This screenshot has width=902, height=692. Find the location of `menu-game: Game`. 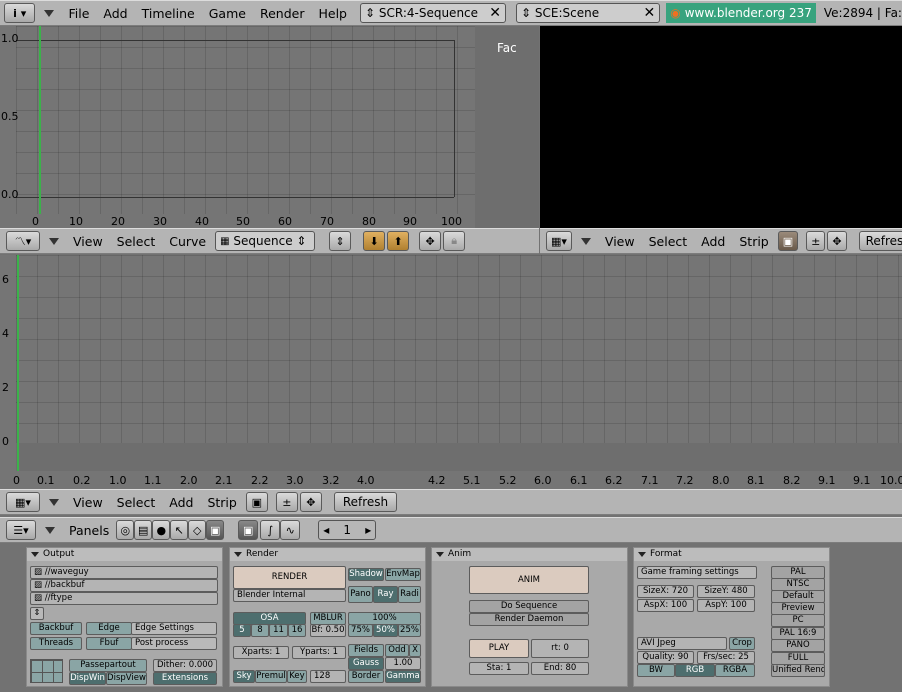

menu-game: Game is located at coordinates (227, 13).